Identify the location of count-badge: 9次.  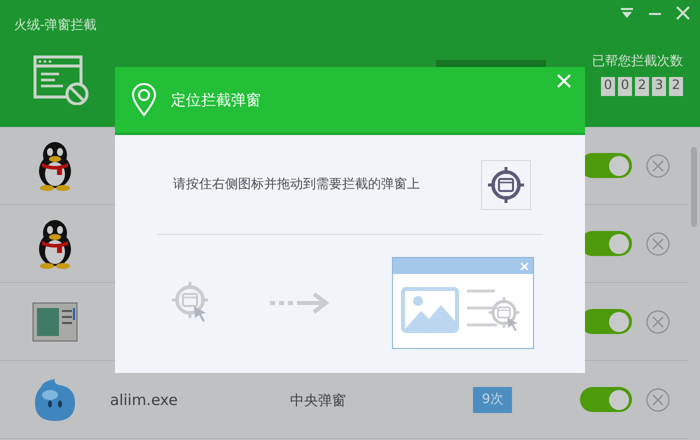
(492, 400).